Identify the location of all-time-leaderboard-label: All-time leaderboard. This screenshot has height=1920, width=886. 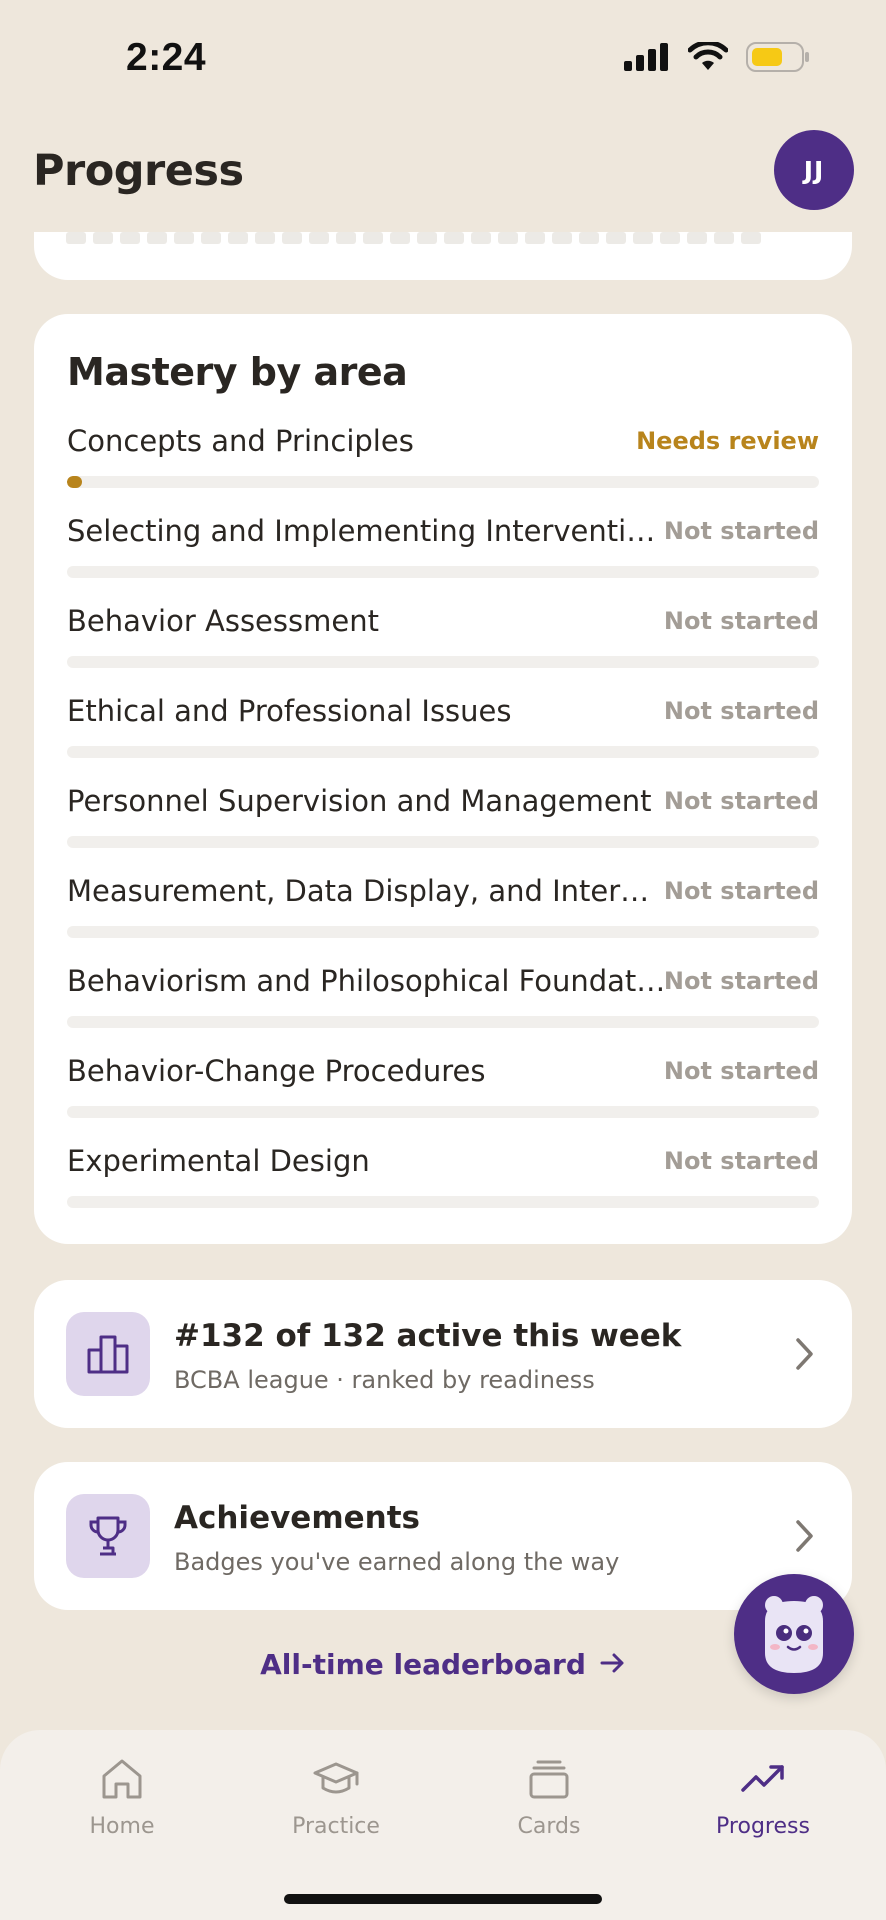
(423, 1664).